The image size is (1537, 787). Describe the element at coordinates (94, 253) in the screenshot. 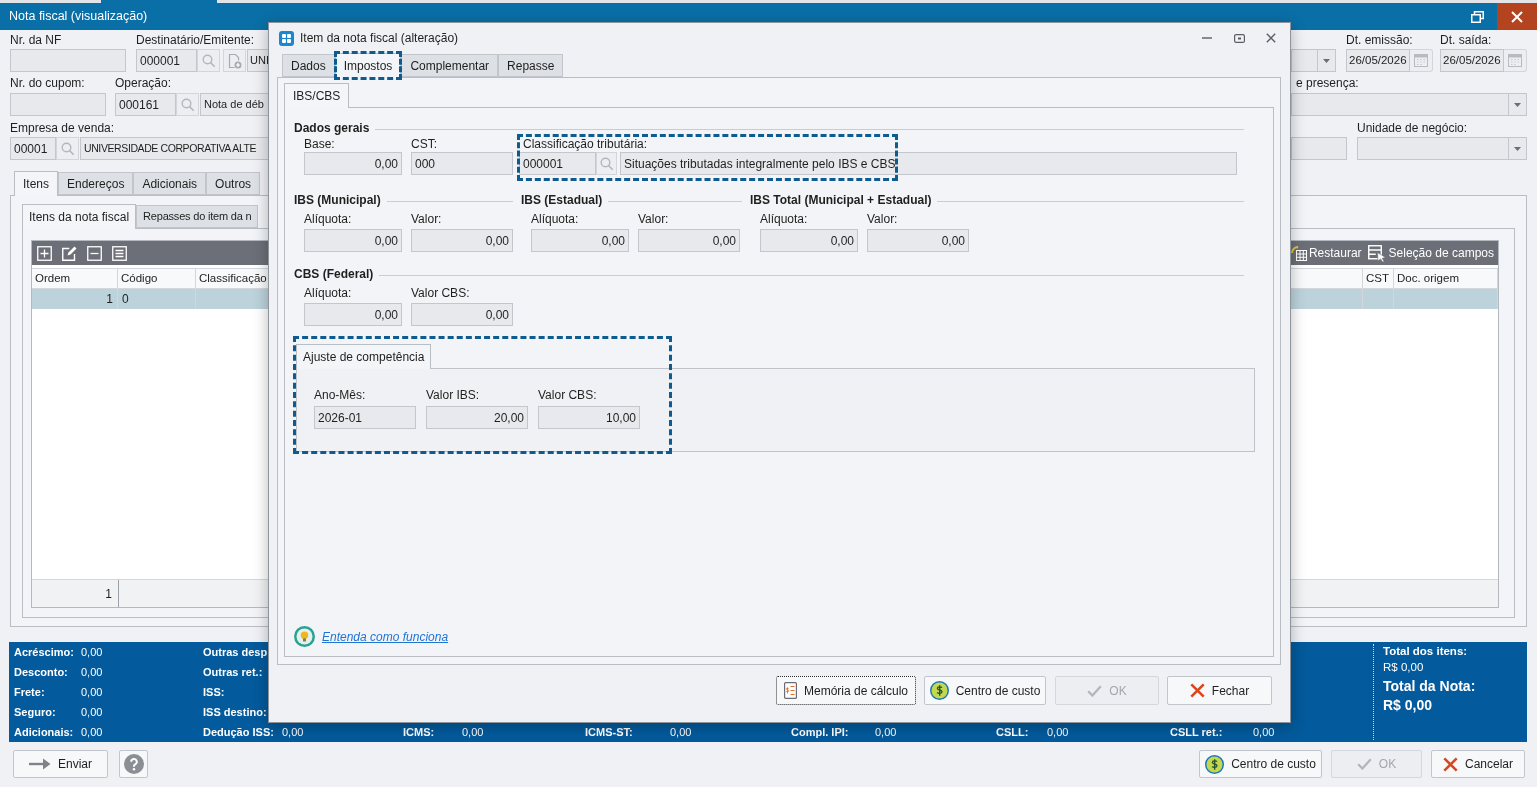

I see `remove-button` at that location.